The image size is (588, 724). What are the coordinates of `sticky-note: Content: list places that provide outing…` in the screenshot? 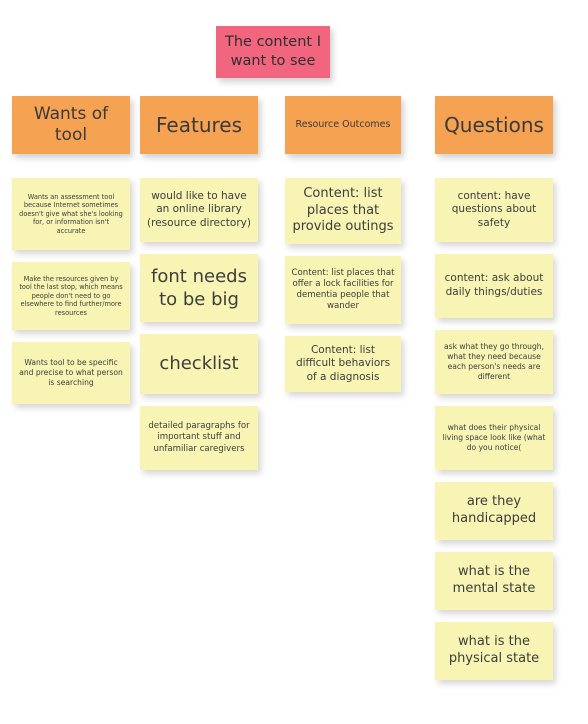 It's located at (343, 211).